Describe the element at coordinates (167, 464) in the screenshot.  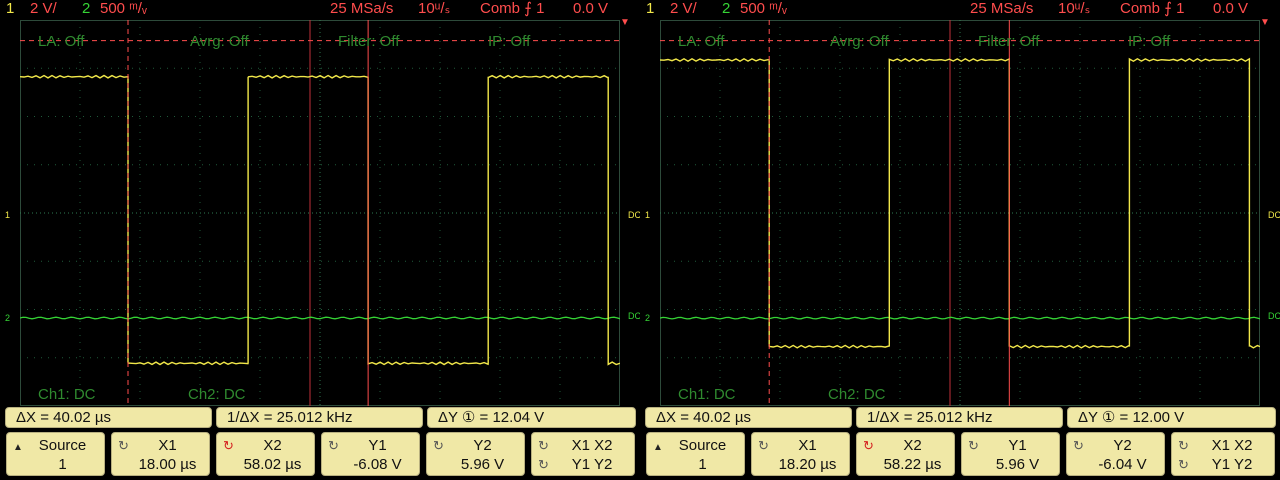
I see `x1-value: 18.00 µs` at that location.